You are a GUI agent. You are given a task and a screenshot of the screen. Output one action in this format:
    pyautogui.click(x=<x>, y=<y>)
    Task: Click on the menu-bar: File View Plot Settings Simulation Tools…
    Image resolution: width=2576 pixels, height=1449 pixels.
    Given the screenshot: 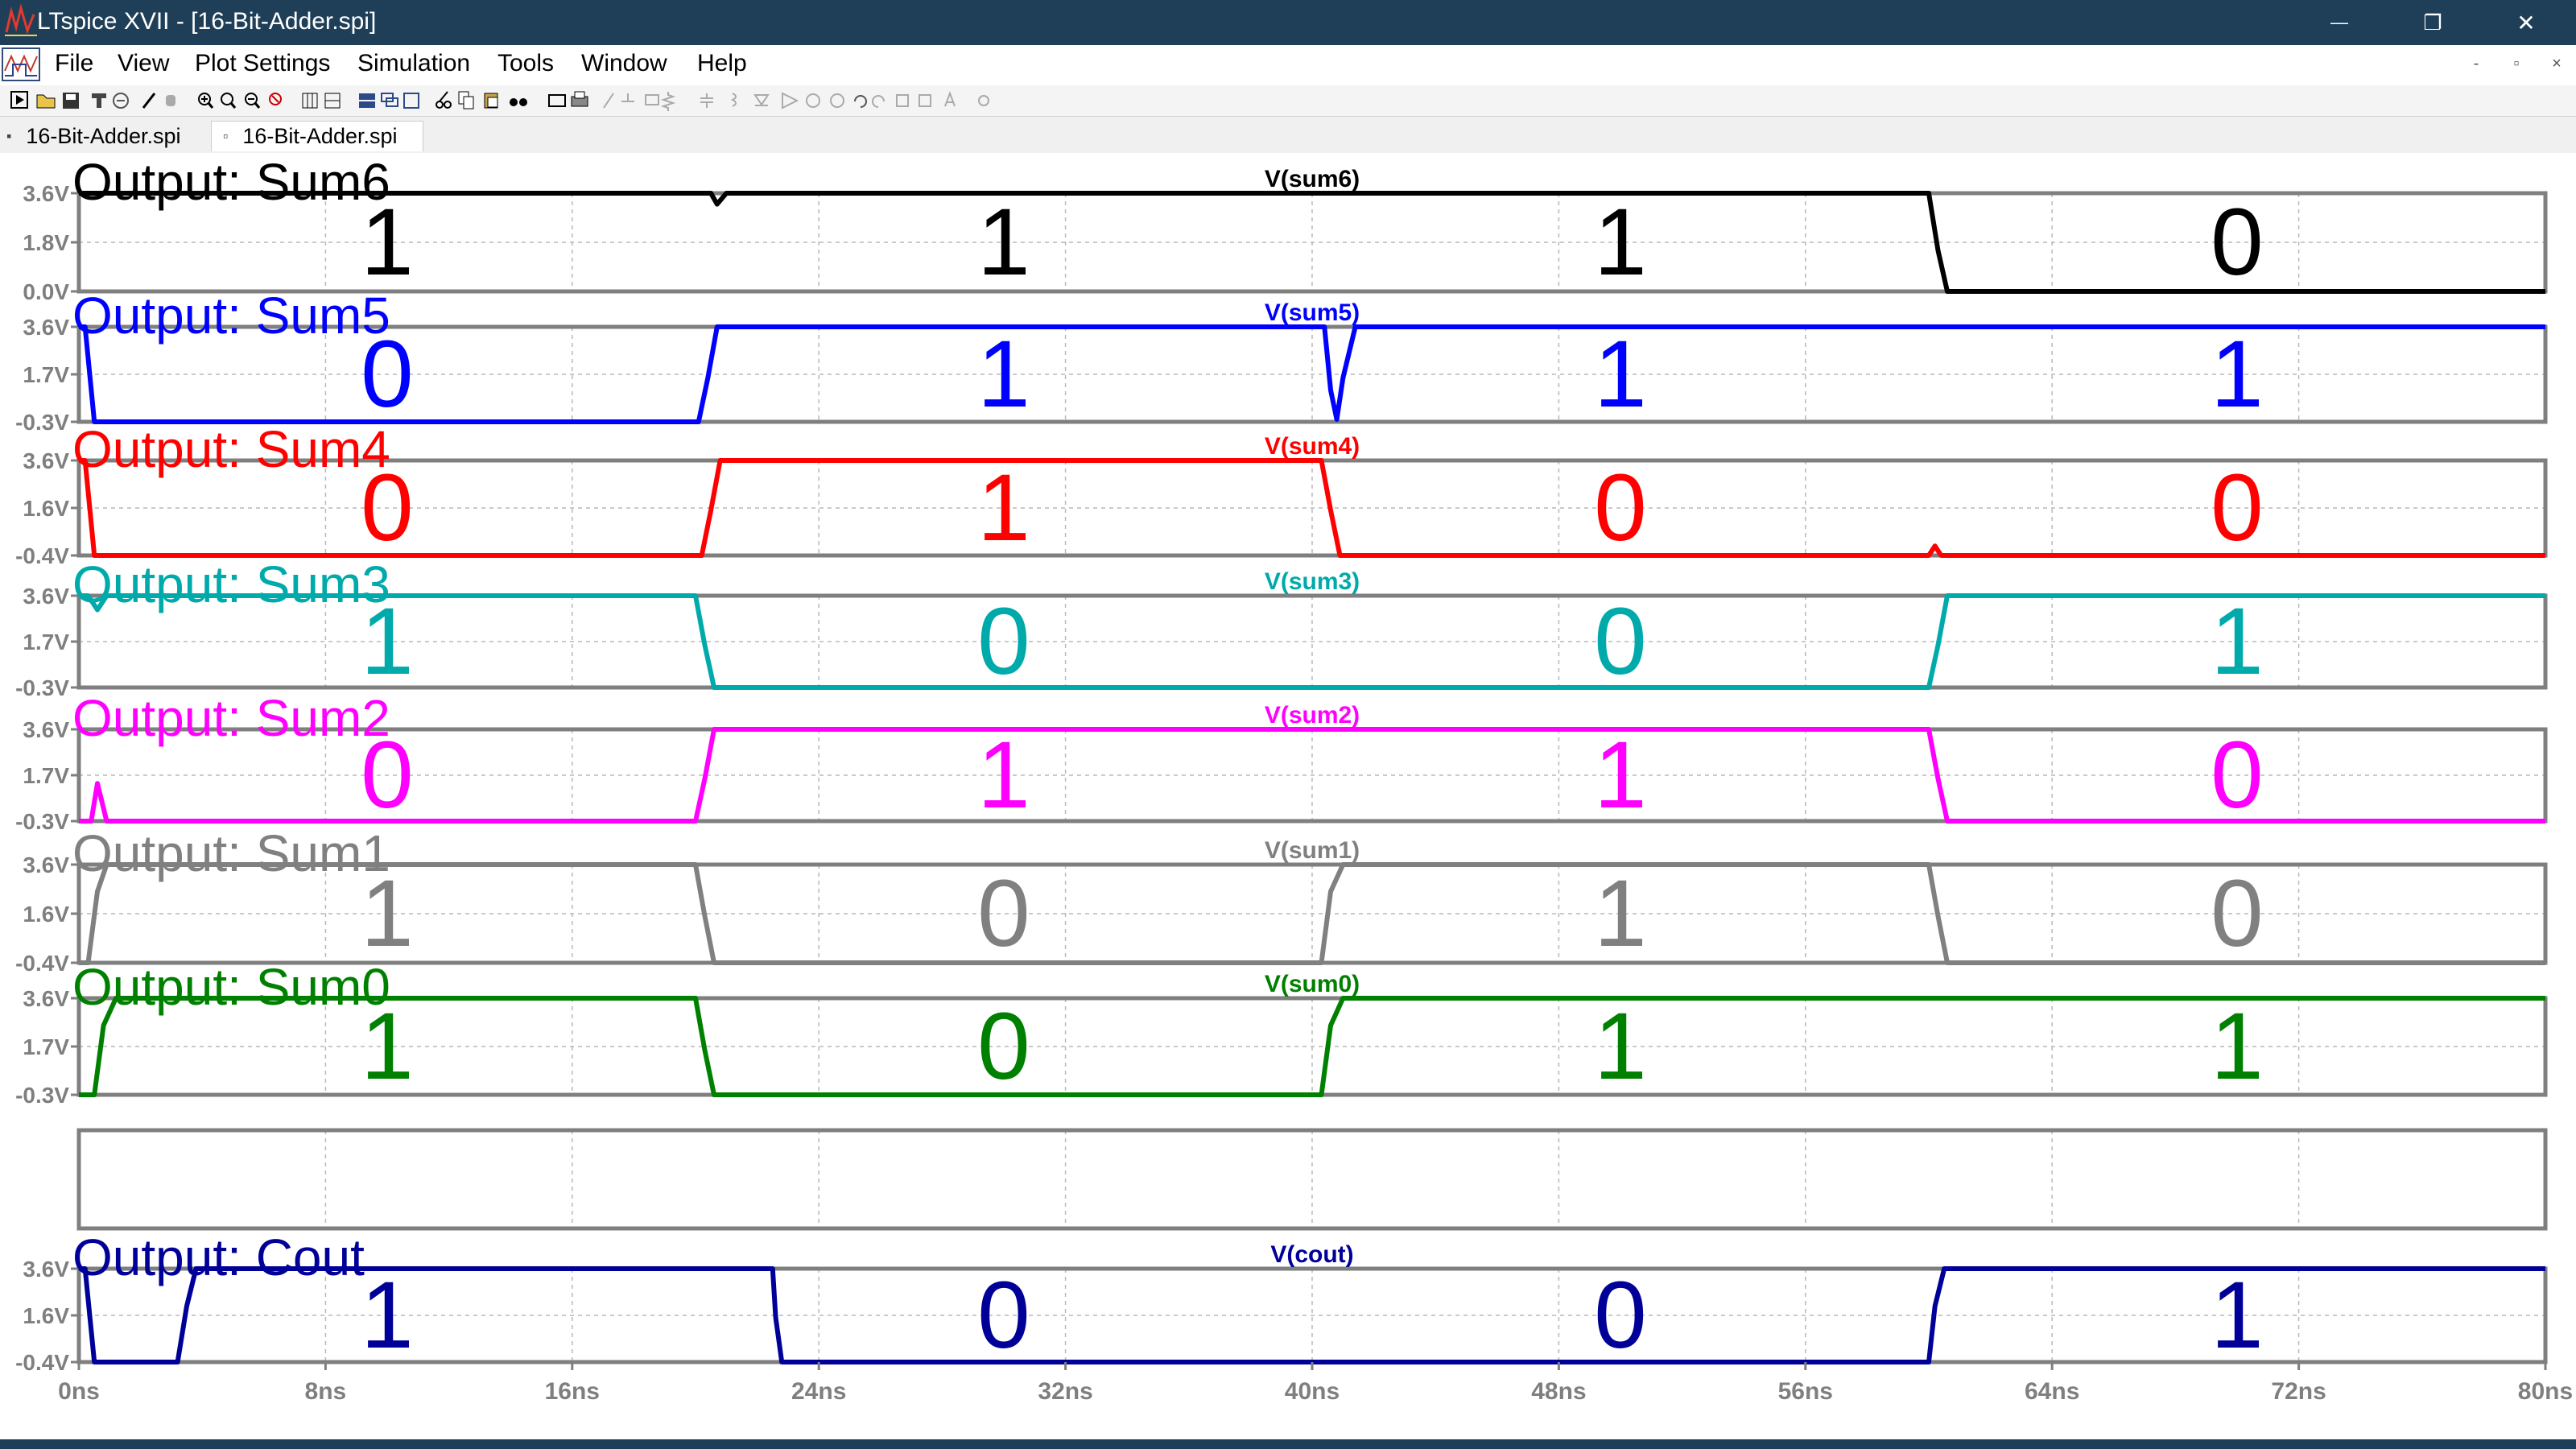 What is the action you would take?
    pyautogui.click(x=1288, y=65)
    